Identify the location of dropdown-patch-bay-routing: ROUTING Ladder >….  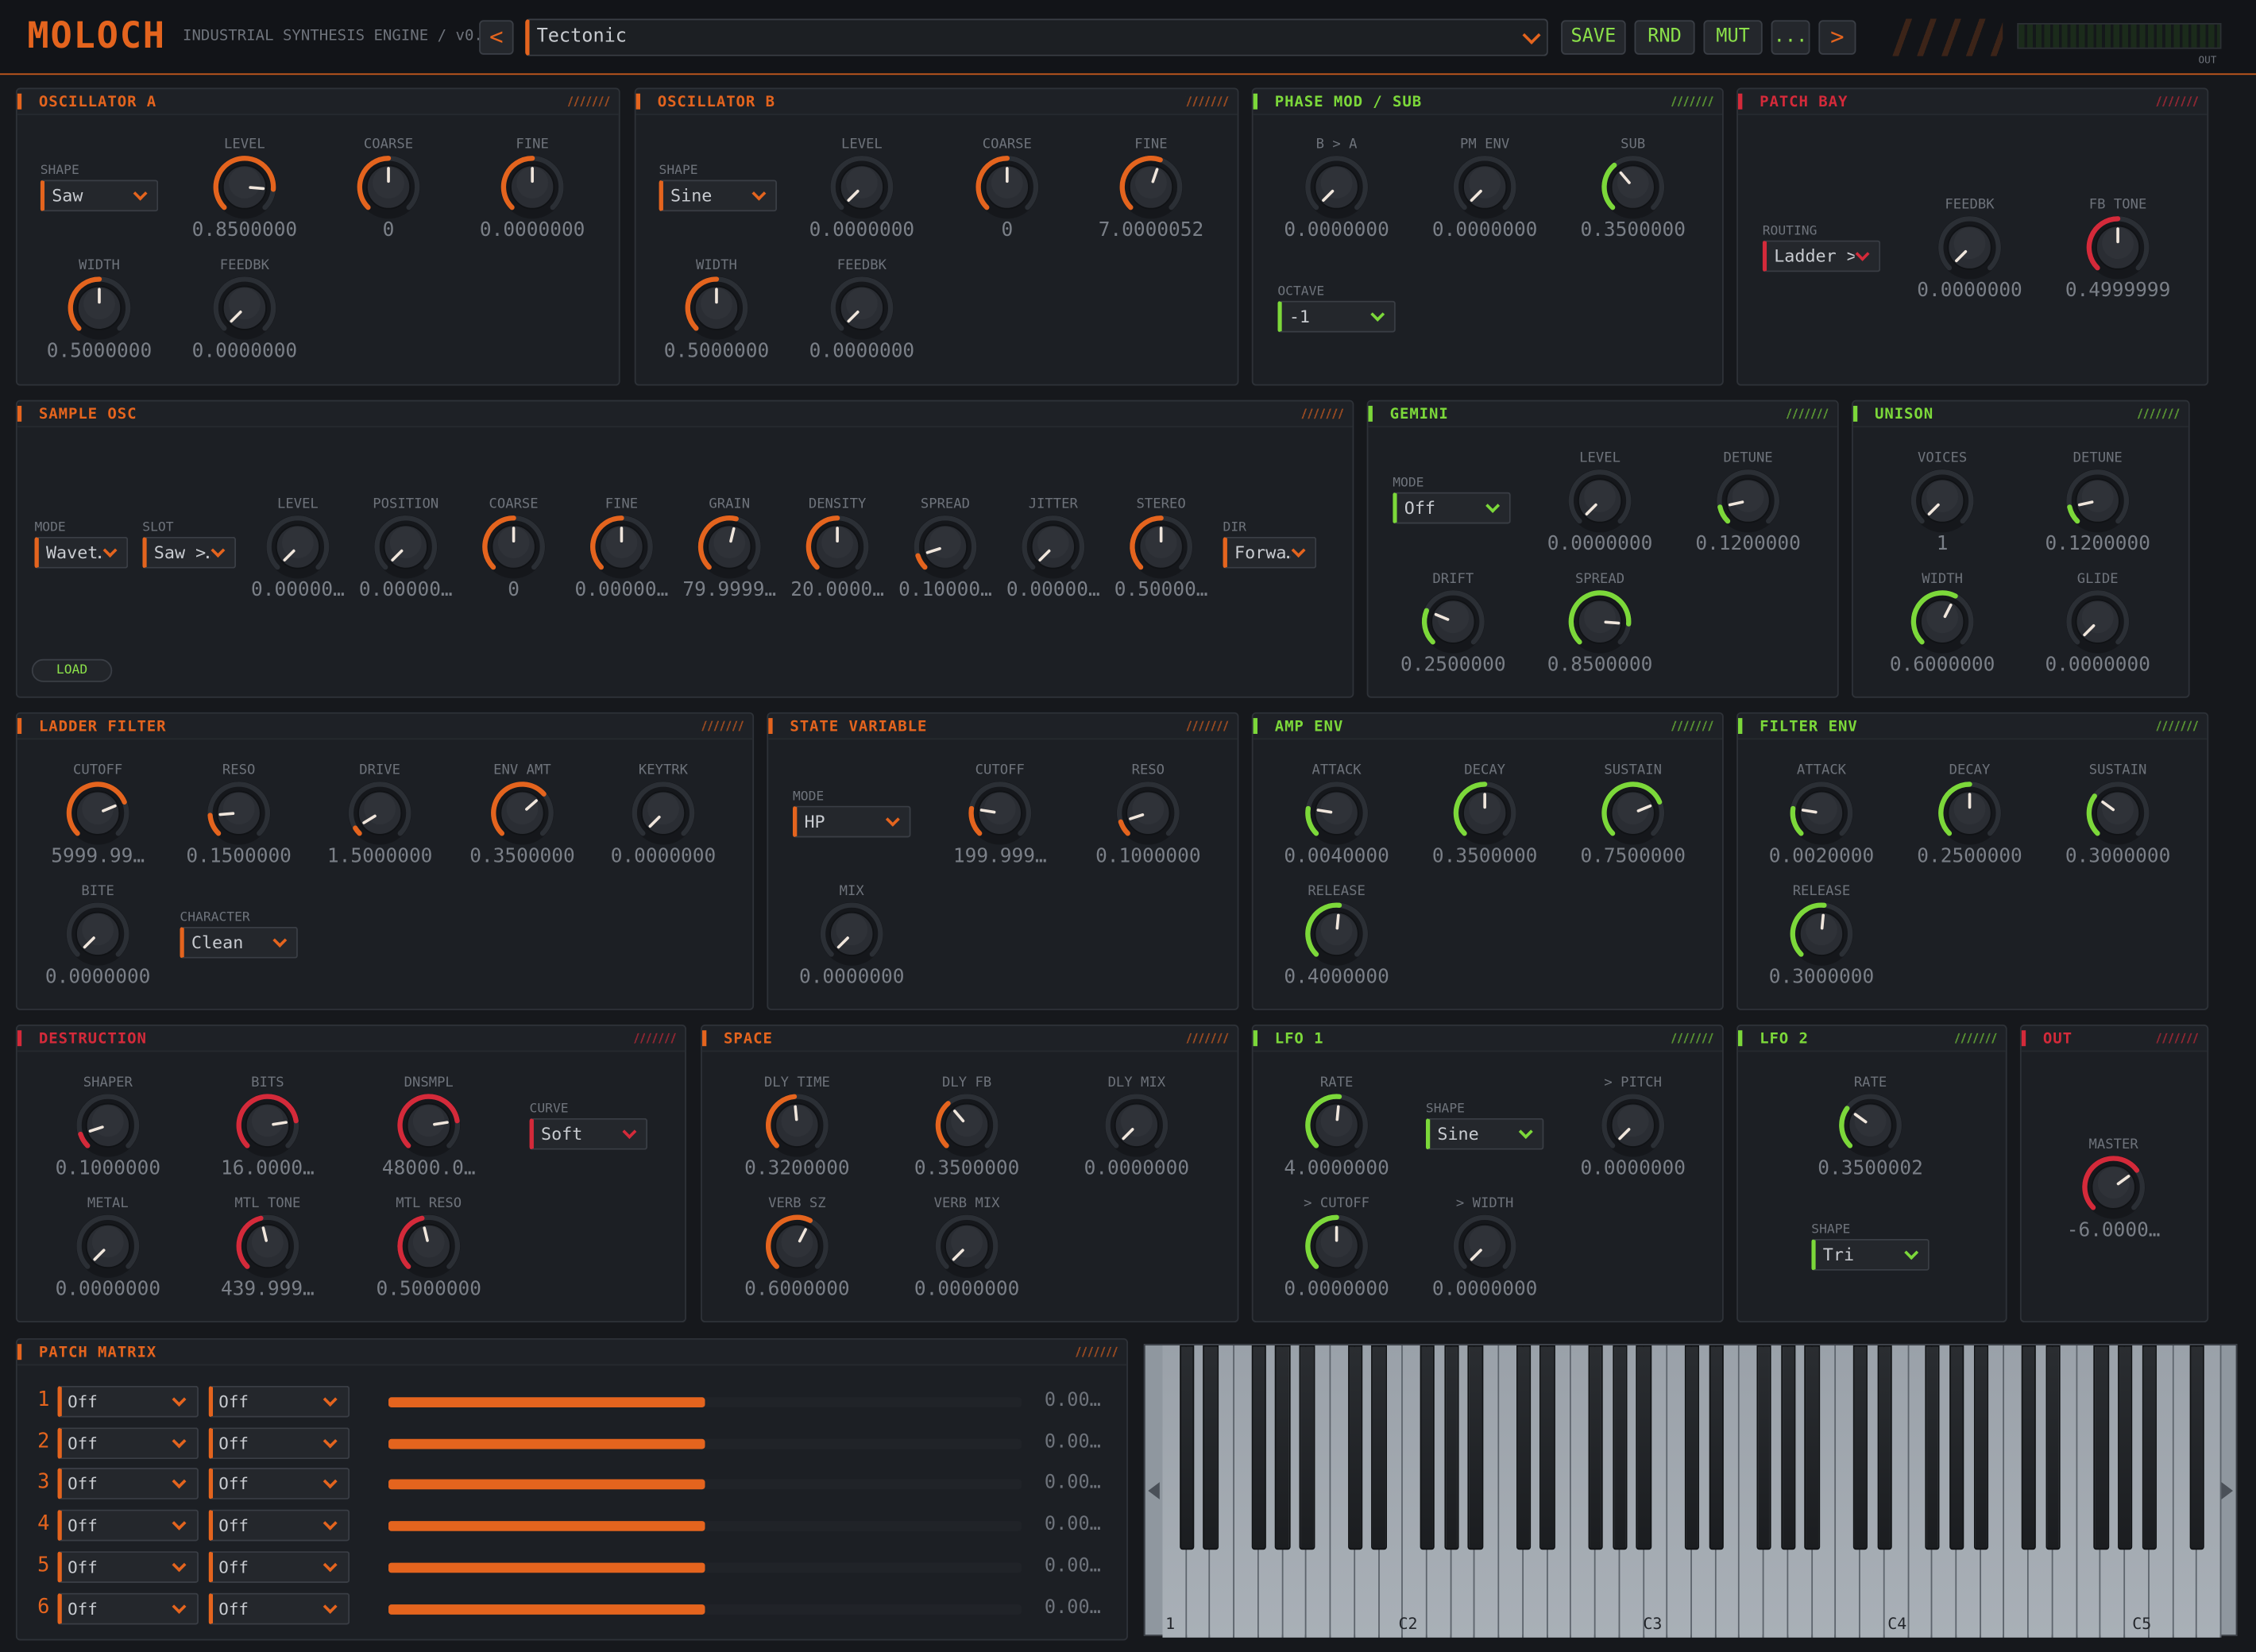
(1822, 250).